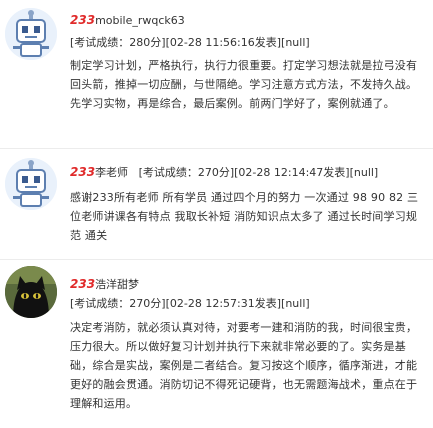 The width and height of the screenshot is (433, 428). I want to click on black-cat-avatar-icon, so click(31, 292).